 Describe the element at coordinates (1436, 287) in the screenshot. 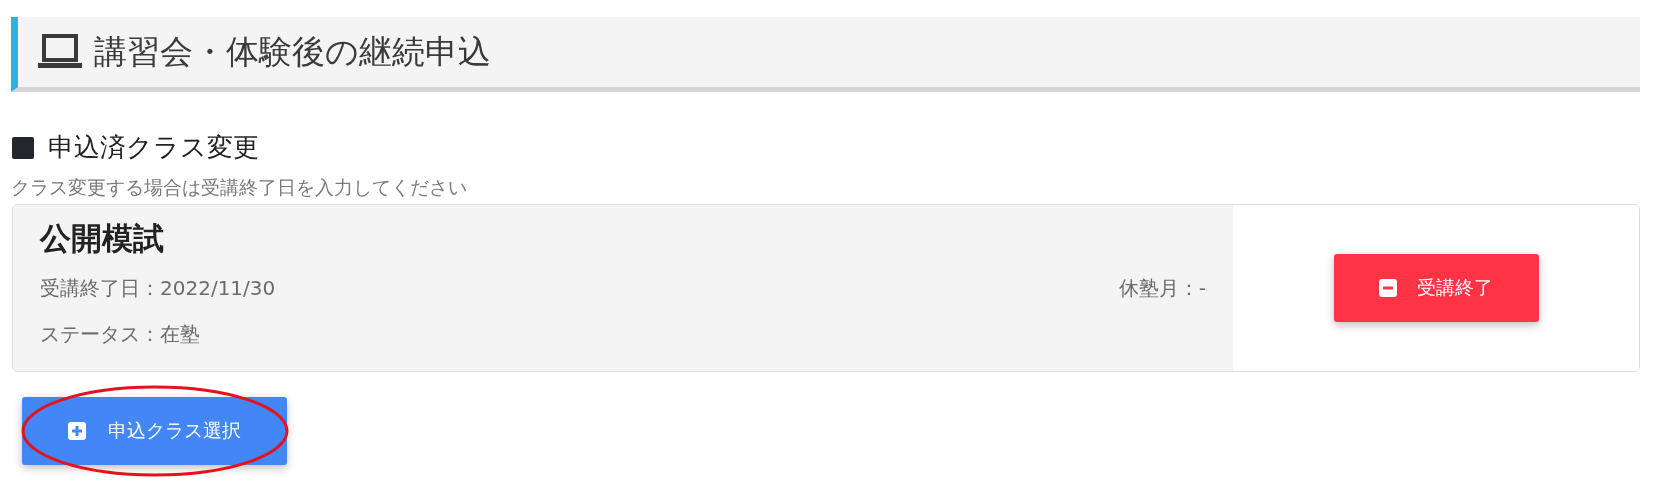

I see `end-course-button: 受講終了` at that location.